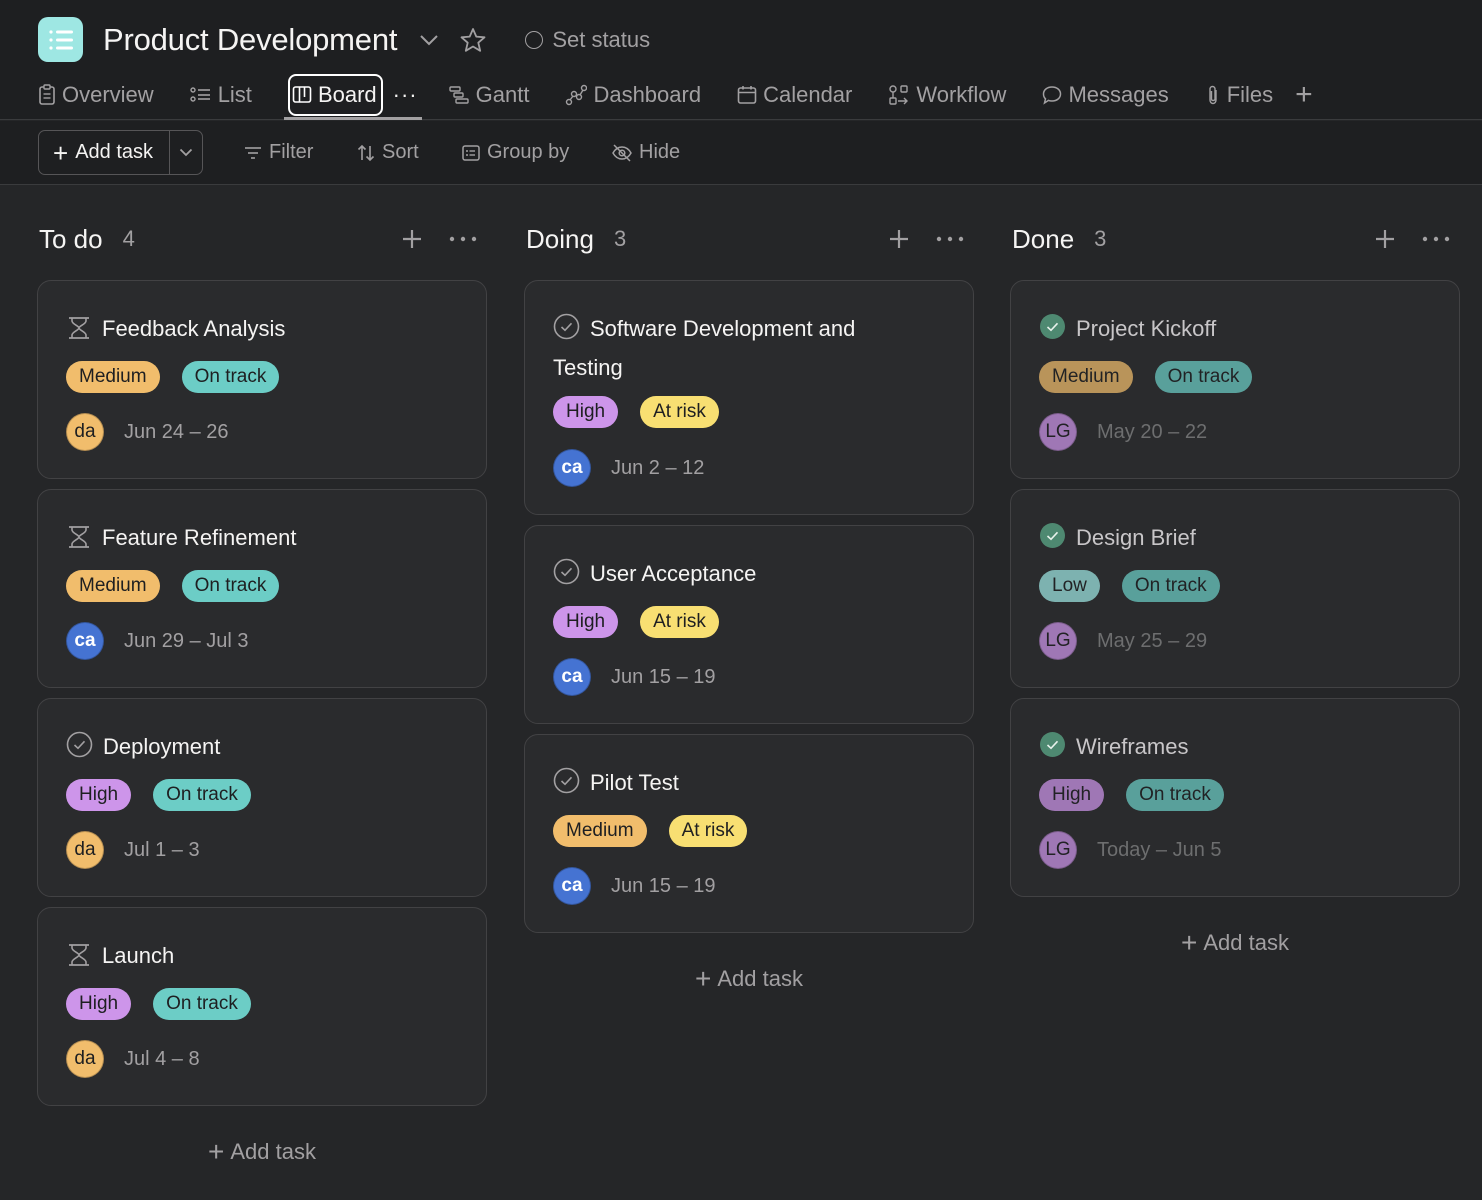 This screenshot has width=1482, height=1200. What do you see at coordinates (673, 573) in the screenshot?
I see `task-title: User Acceptance` at bounding box center [673, 573].